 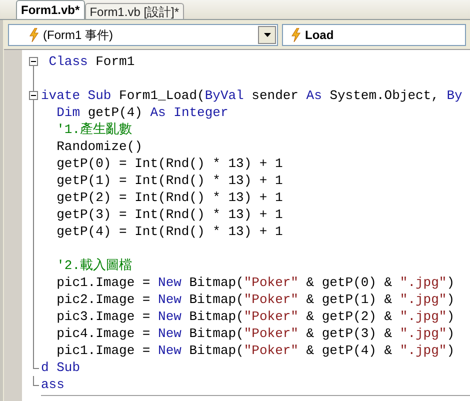 What do you see at coordinates (169, 197) in the screenshot?
I see `code-line: getP(2) = Int(Rnd() * 13) + 1` at bounding box center [169, 197].